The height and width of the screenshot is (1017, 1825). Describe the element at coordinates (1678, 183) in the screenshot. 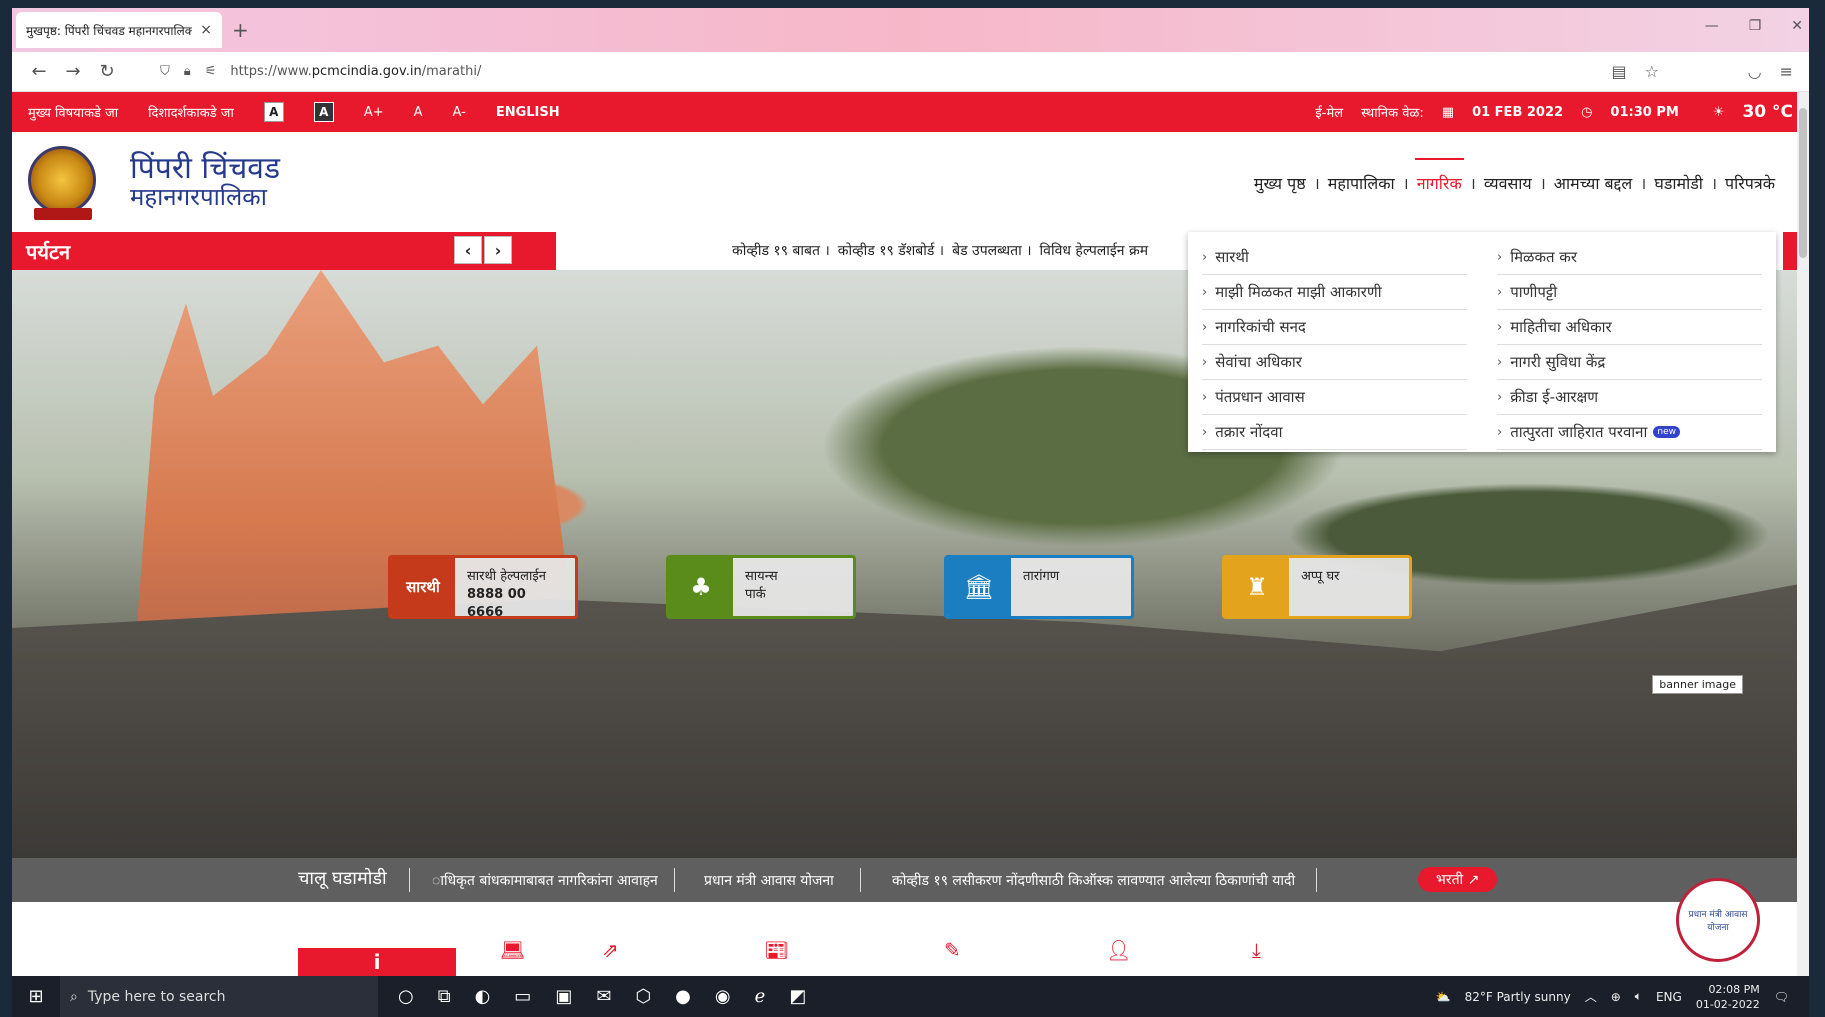

I see `nav-news: घडामोडी` at that location.